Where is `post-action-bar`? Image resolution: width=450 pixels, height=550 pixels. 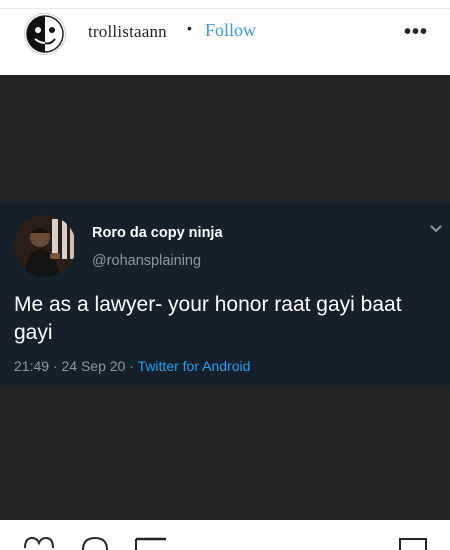
post-action-bar is located at coordinates (225, 535).